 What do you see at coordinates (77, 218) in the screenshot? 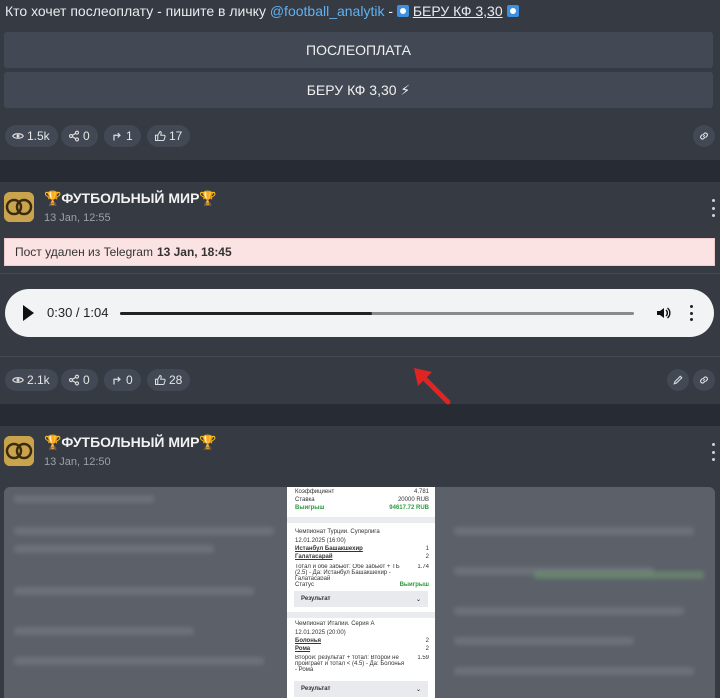
I see `post-date: 13 Jan, 12:55` at bounding box center [77, 218].